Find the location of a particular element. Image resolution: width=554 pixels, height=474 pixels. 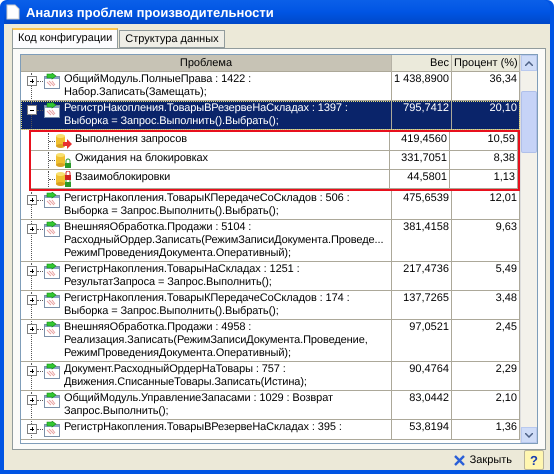

weight-cell: 97,0521 is located at coordinates (422, 340).